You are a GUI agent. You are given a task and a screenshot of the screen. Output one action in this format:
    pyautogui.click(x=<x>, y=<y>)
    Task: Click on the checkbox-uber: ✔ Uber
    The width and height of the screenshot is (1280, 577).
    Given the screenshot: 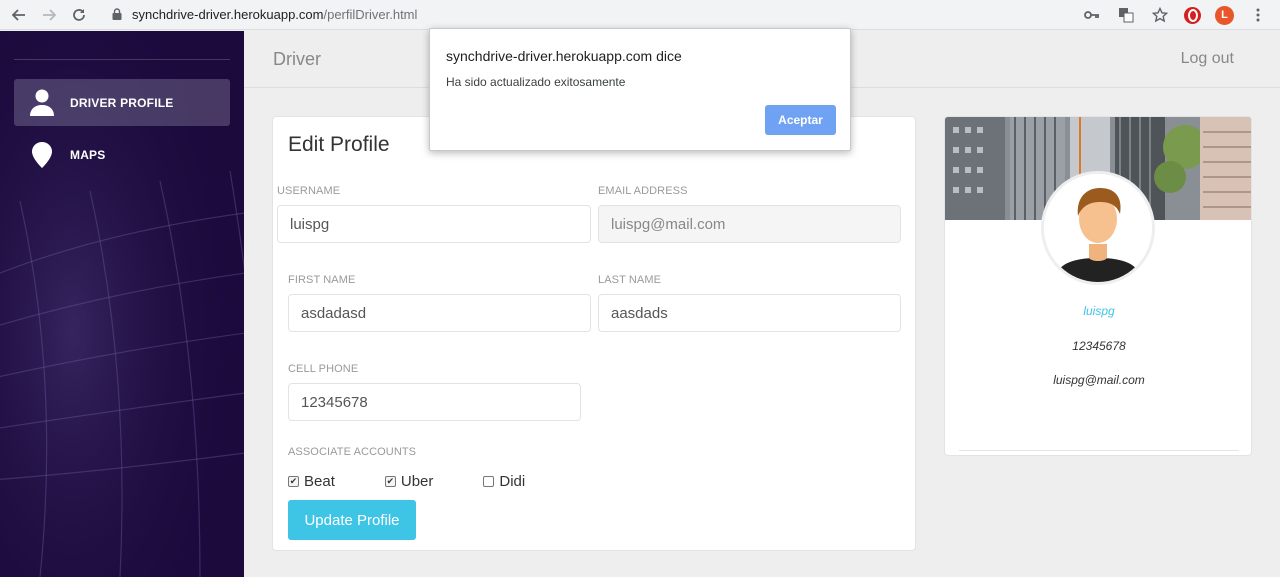 What is the action you would take?
    pyautogui.click(x=409, y=481)
    